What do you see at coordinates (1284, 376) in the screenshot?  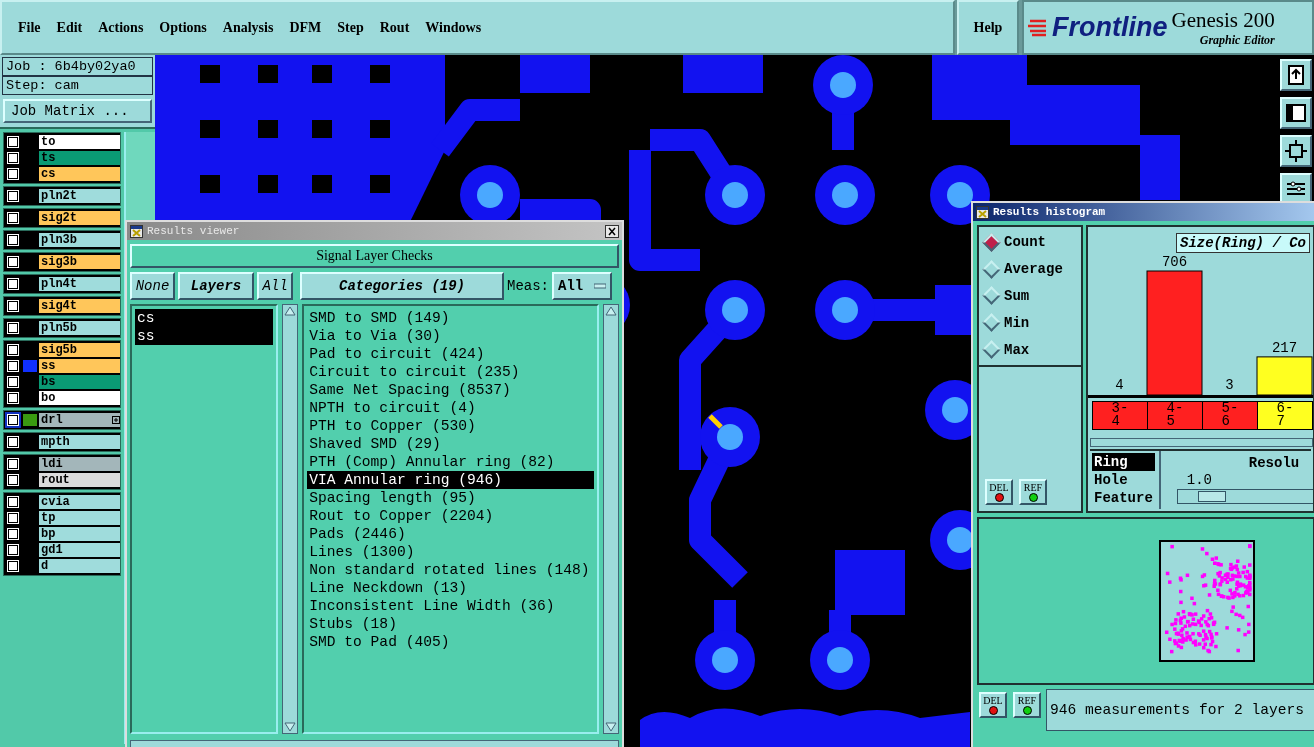 I see `histogram-bar` at bounding box center [1284, 376].